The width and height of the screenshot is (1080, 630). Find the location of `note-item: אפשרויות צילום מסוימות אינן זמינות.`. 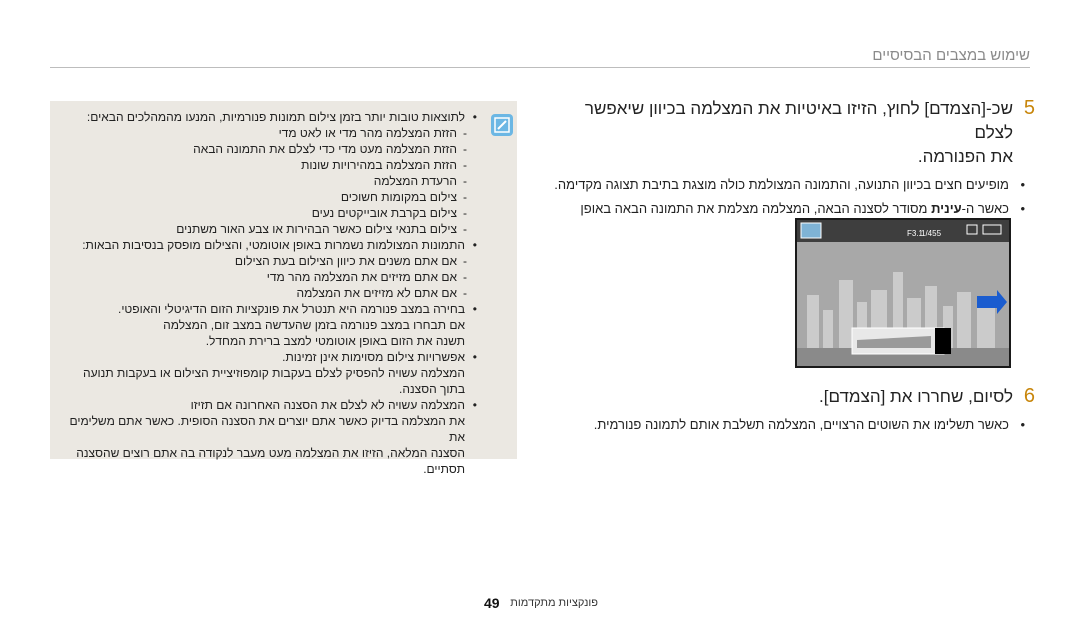

note-item: אפשרויות צילום מסוימות אינן זמינות. is located at coordinates (267, 357).